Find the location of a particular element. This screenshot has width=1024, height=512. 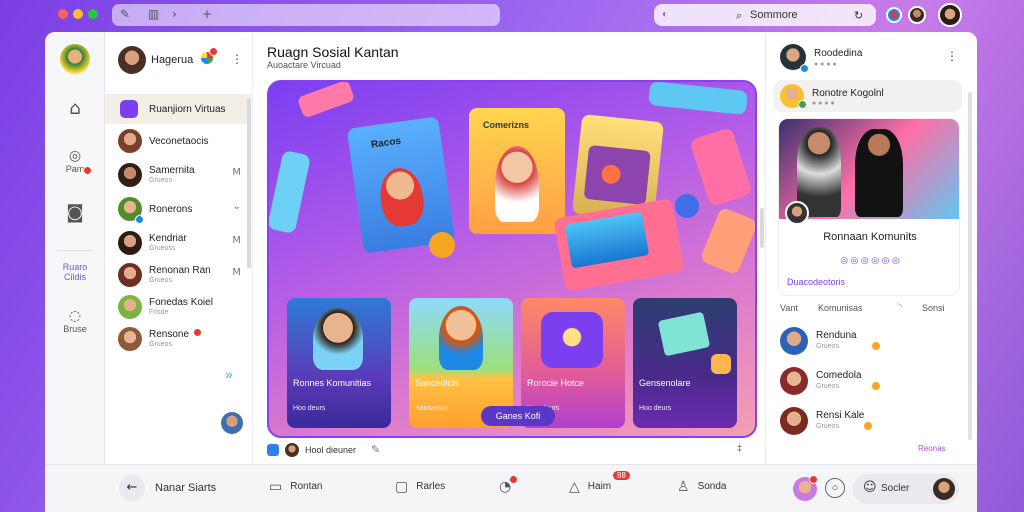

nav-rail: ⌂ ◎ Pam ◙ Ruaro Cildis ◌ Bruse ? is located at coordinates (75, 272).